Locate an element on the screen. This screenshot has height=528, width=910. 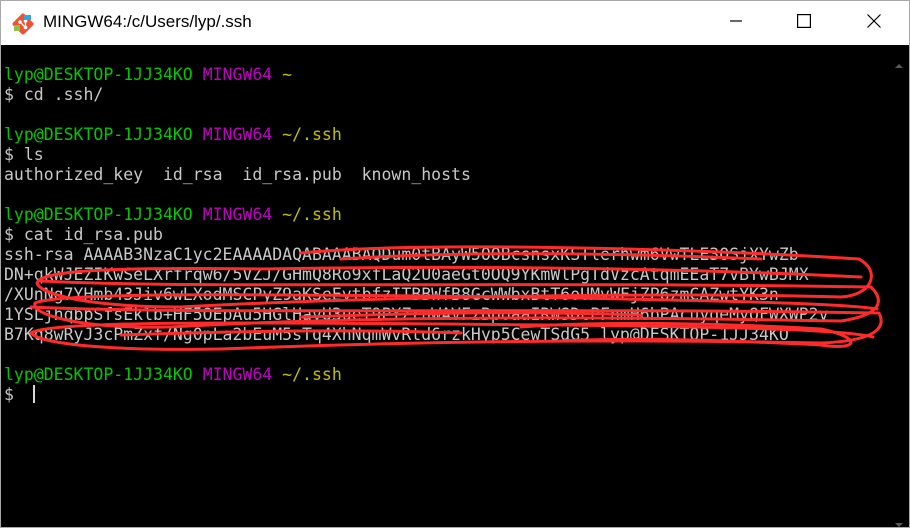
command-line: $ ls is located at coordinates (24, 154).